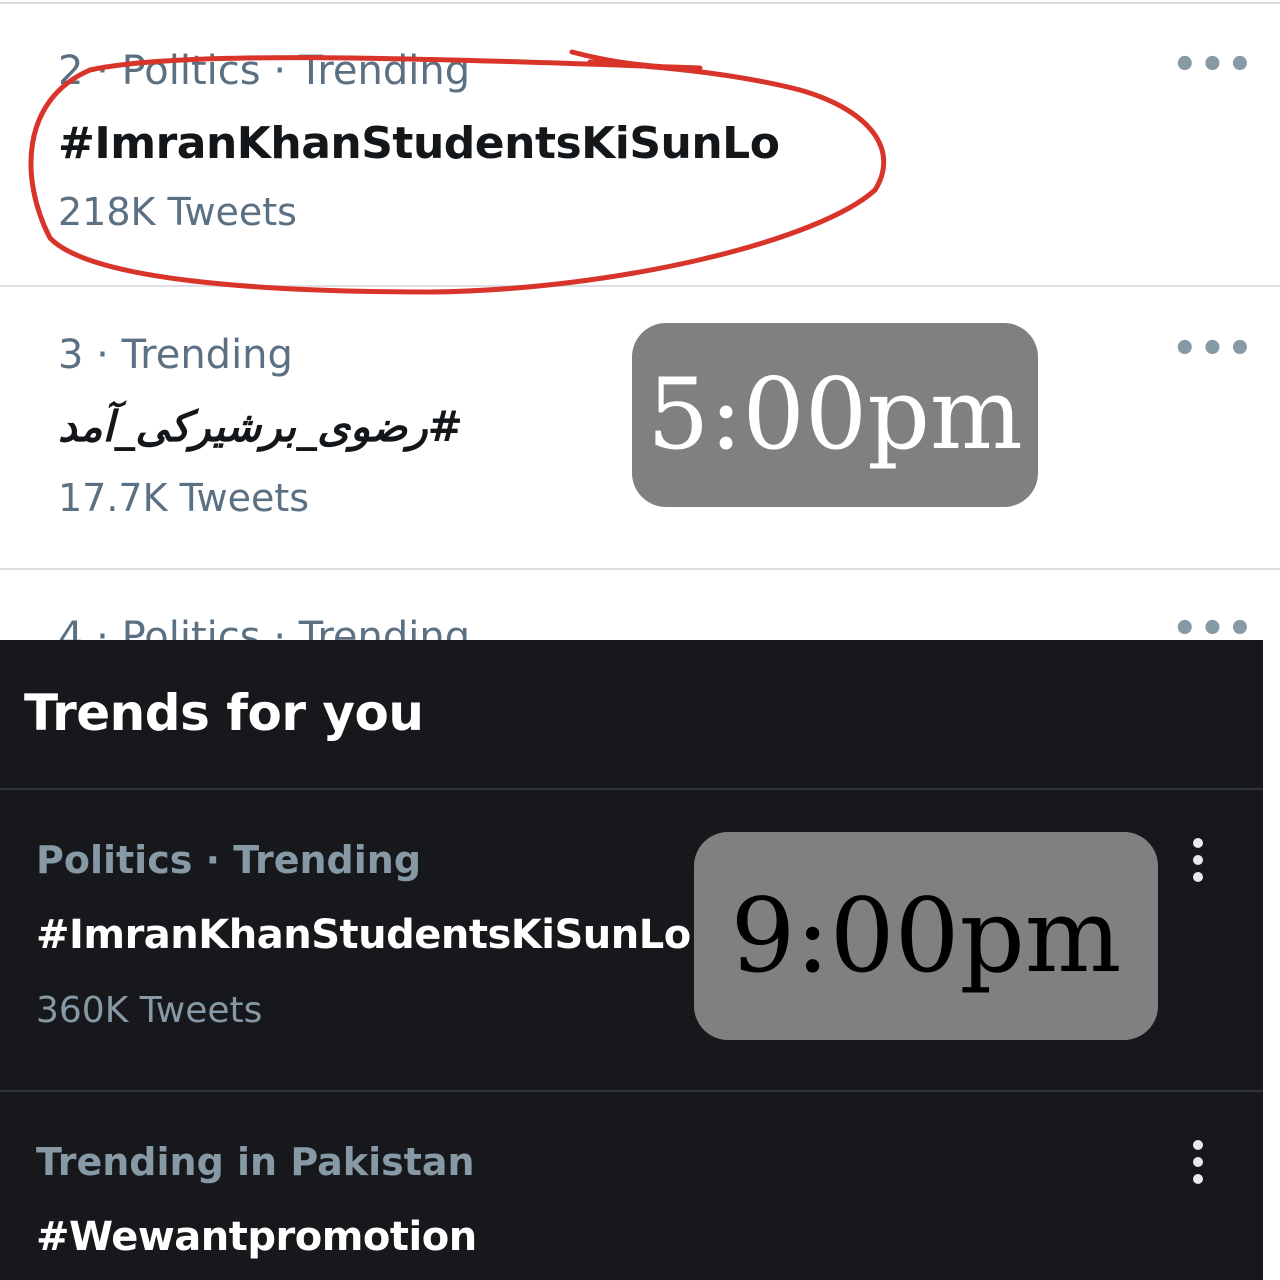 This screenshot has height=1280, width=1280. I want to click on trend-meta: Politics · Trending, so click(229, 860).